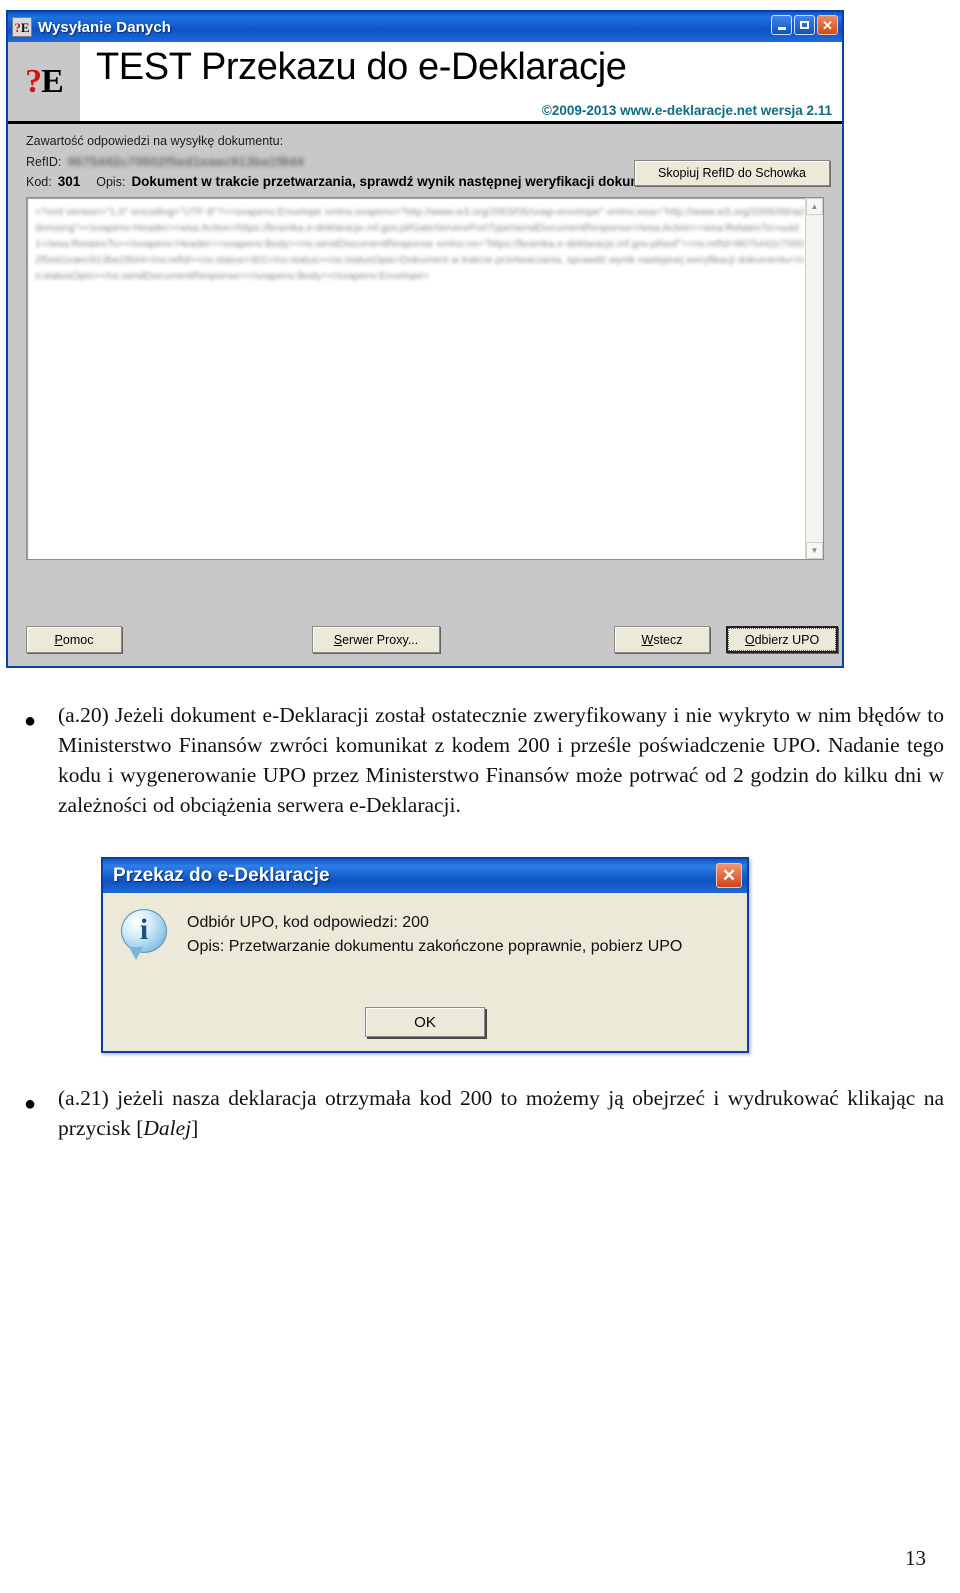  What do you see at coordinates (52, 81) in the screenshot?
I see `brand-letter-e: E` at bounding box center [52, 81].